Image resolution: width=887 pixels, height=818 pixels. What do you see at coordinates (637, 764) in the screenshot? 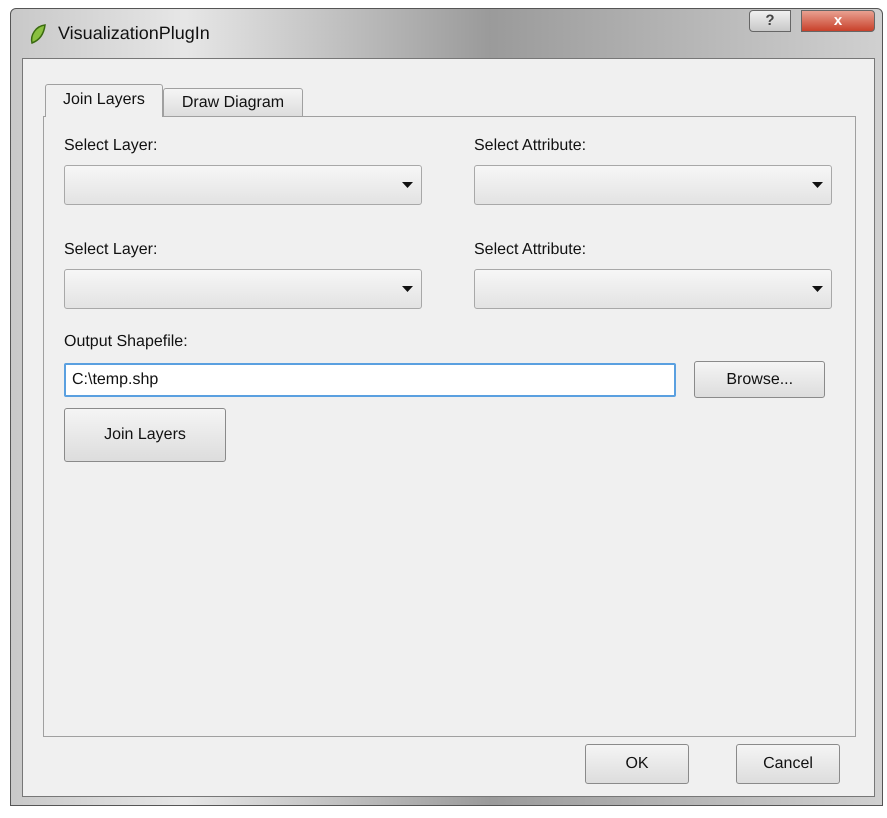
I see `dialog-button: OK` at bounding box center [637, 764].